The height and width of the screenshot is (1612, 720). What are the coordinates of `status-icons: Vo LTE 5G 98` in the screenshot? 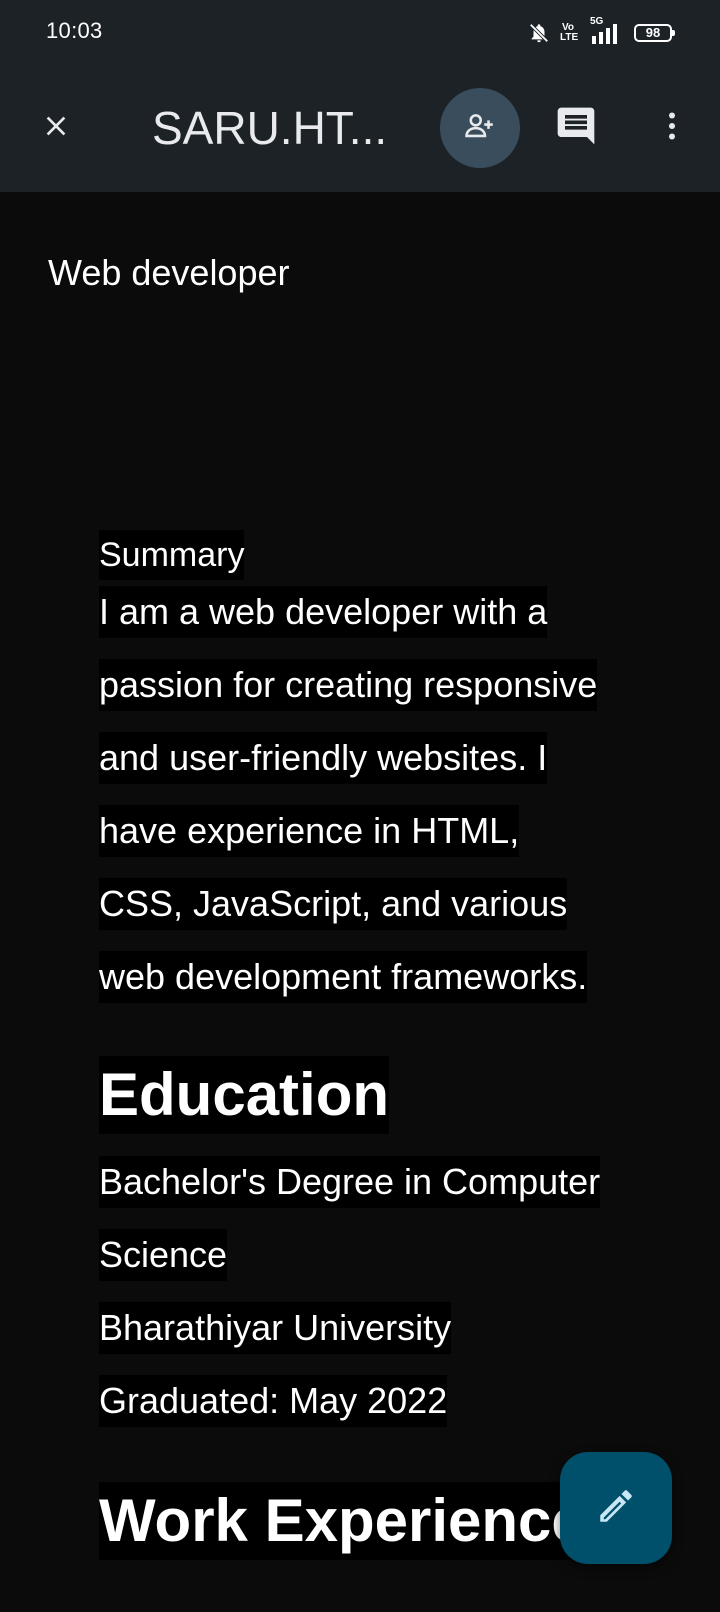 It's located at (601, 31).